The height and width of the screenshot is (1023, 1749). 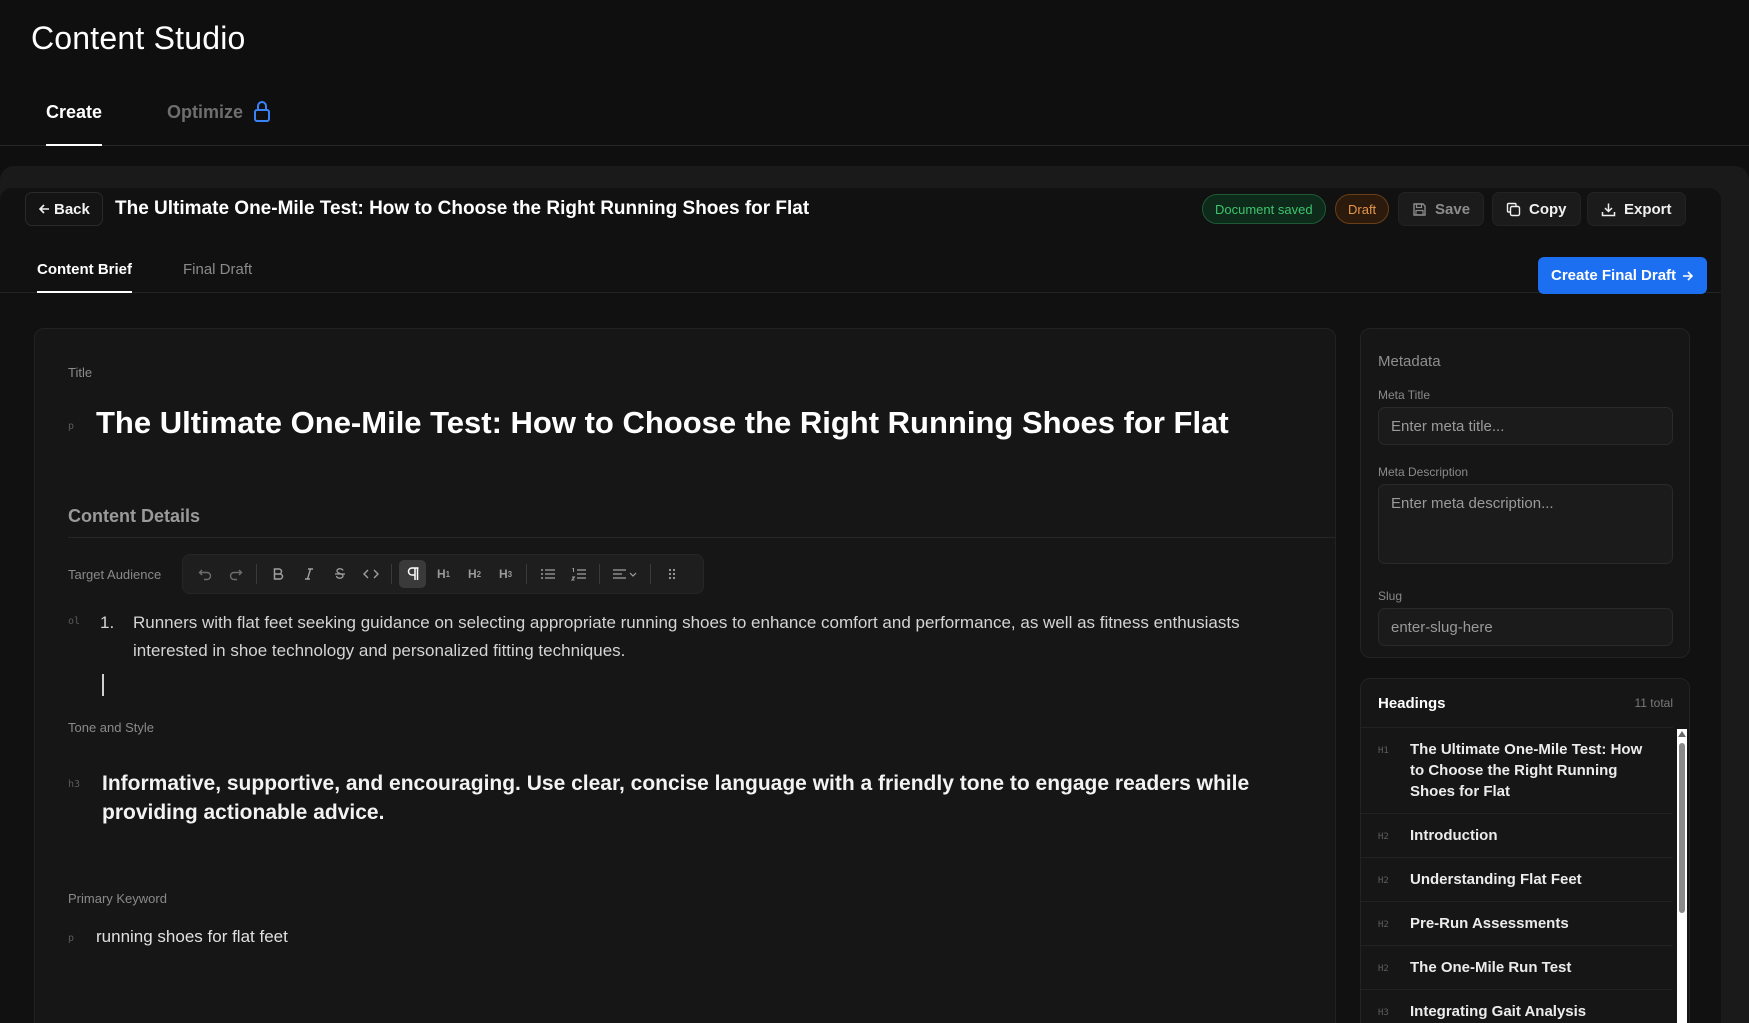 What do you see at coordinates (111, 727) in the screenshot?
I see `tone-style-label: Tone and Style` at bounding box center [111, 727].